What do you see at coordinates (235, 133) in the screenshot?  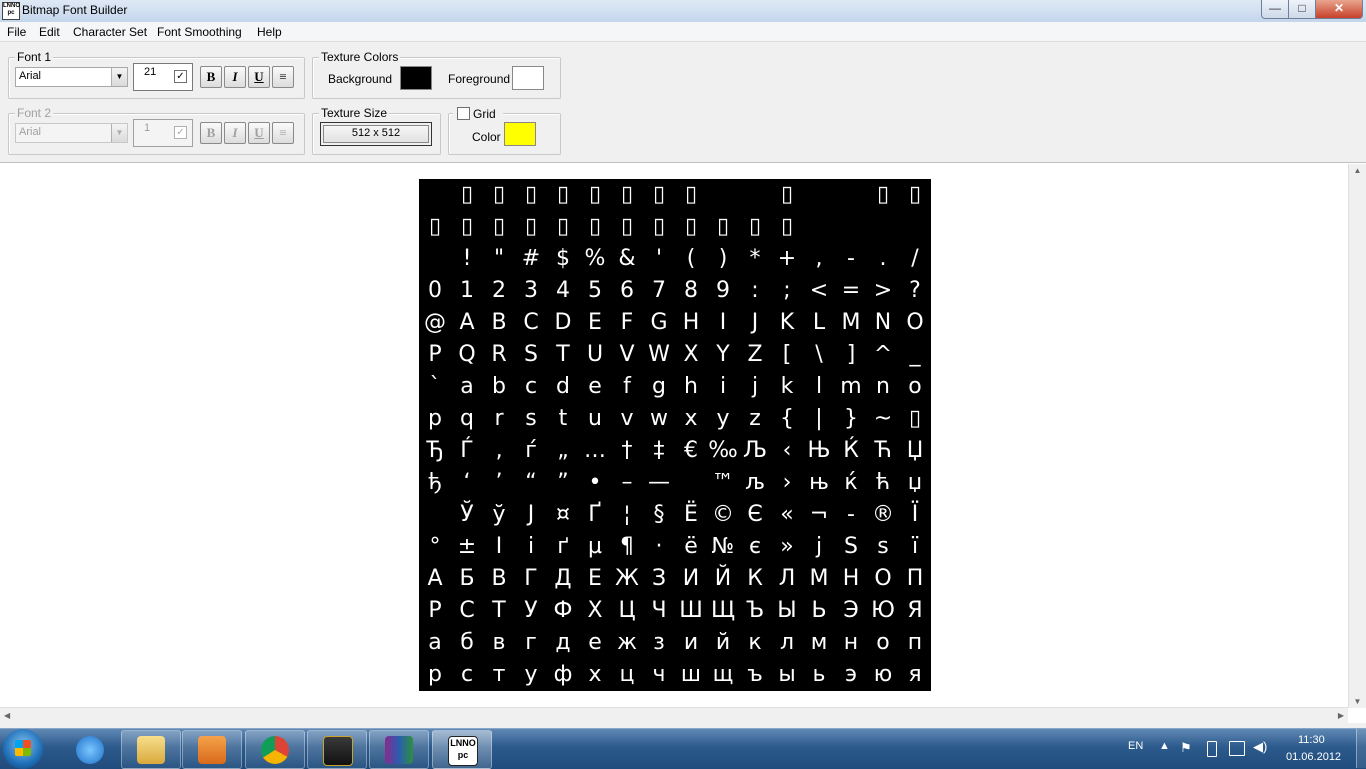 I see `font2-italic-button: I` at bounding box center [235, 133].